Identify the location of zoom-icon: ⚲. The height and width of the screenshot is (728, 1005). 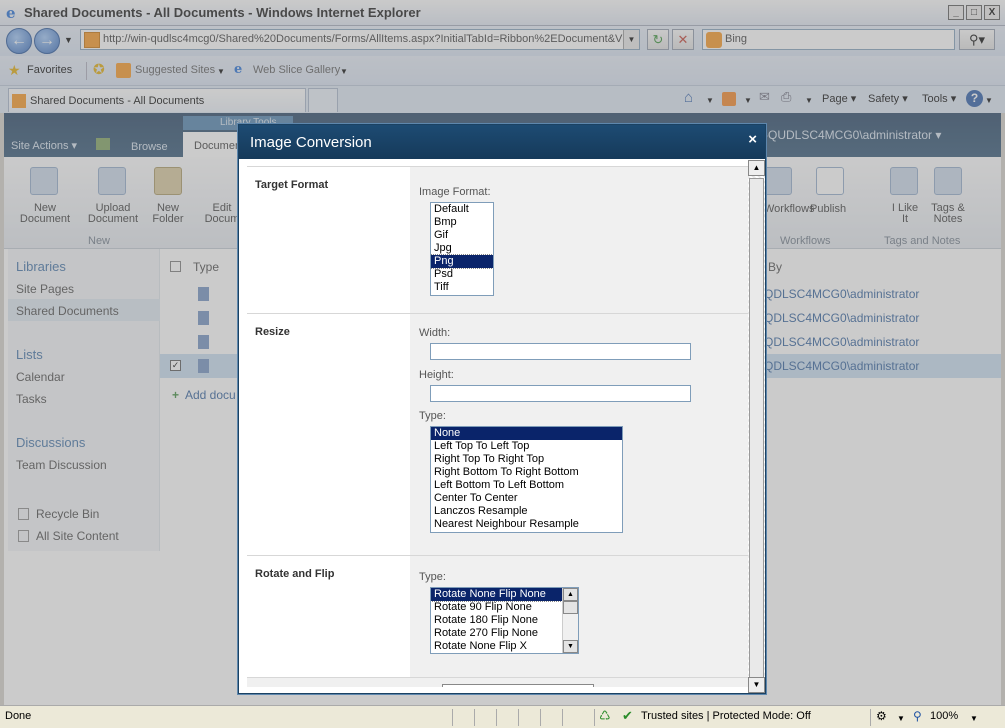
(917, 716).